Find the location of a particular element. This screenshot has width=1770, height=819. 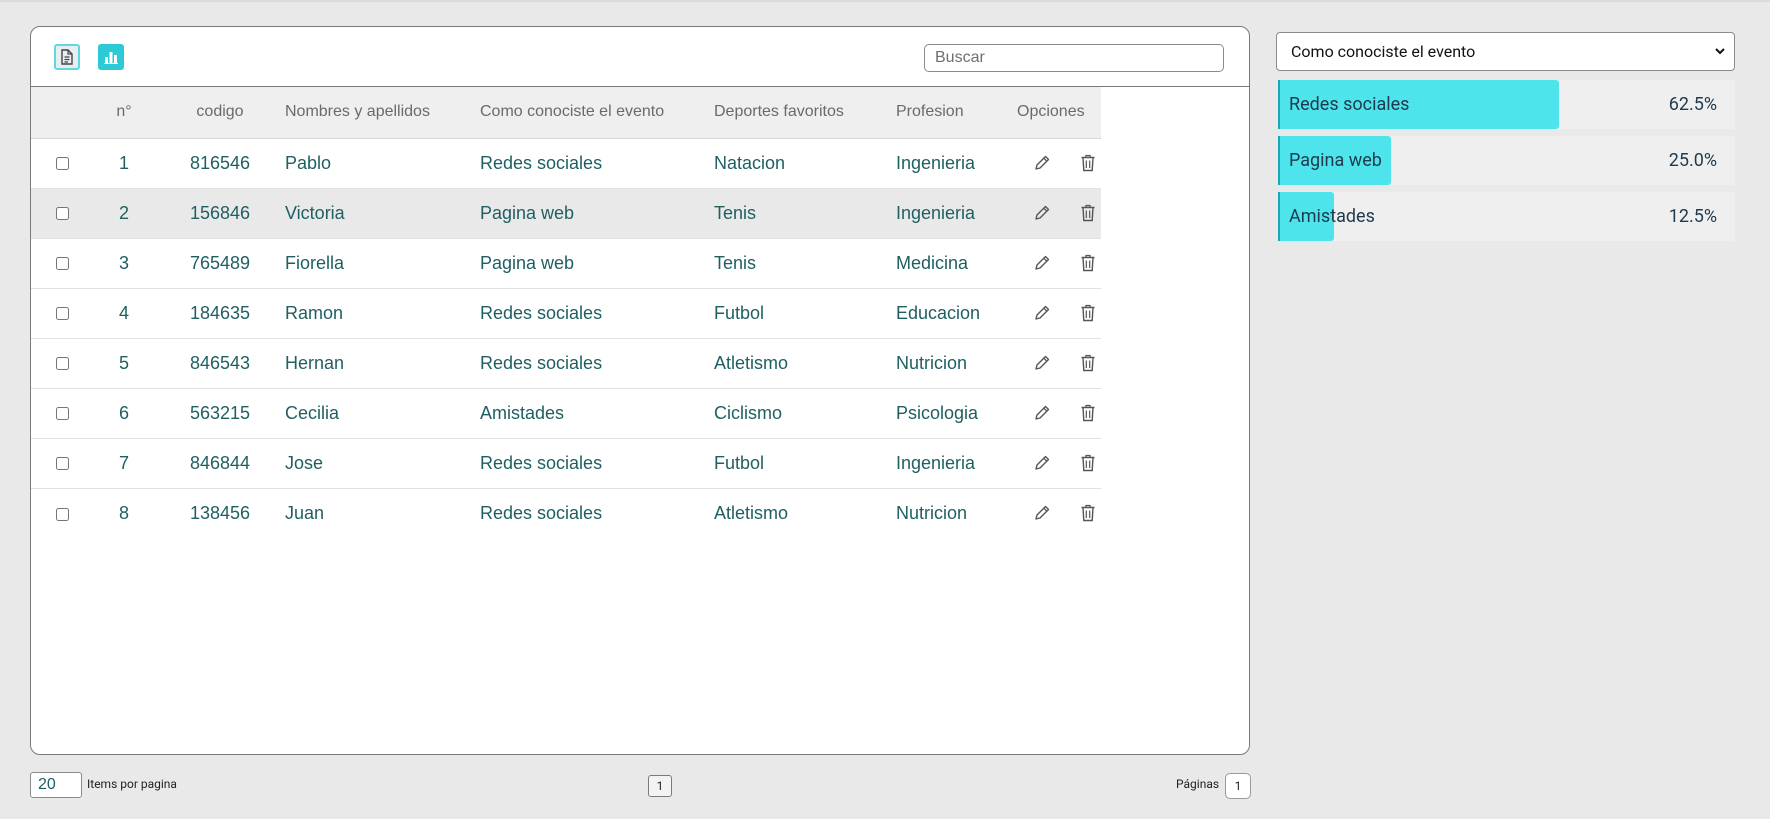

pages-total: 1 is located at coordinates (1238, 786).